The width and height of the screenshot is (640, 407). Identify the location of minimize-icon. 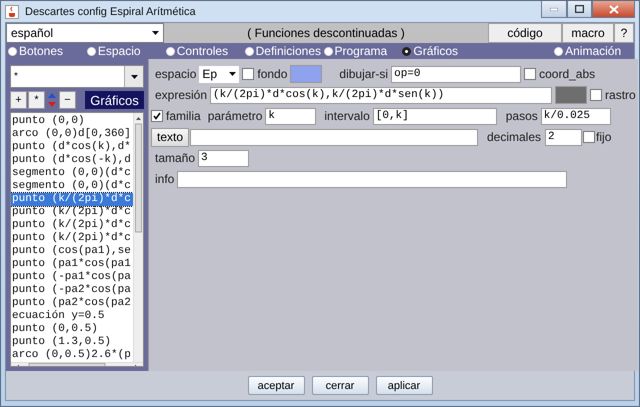
(554, 9).